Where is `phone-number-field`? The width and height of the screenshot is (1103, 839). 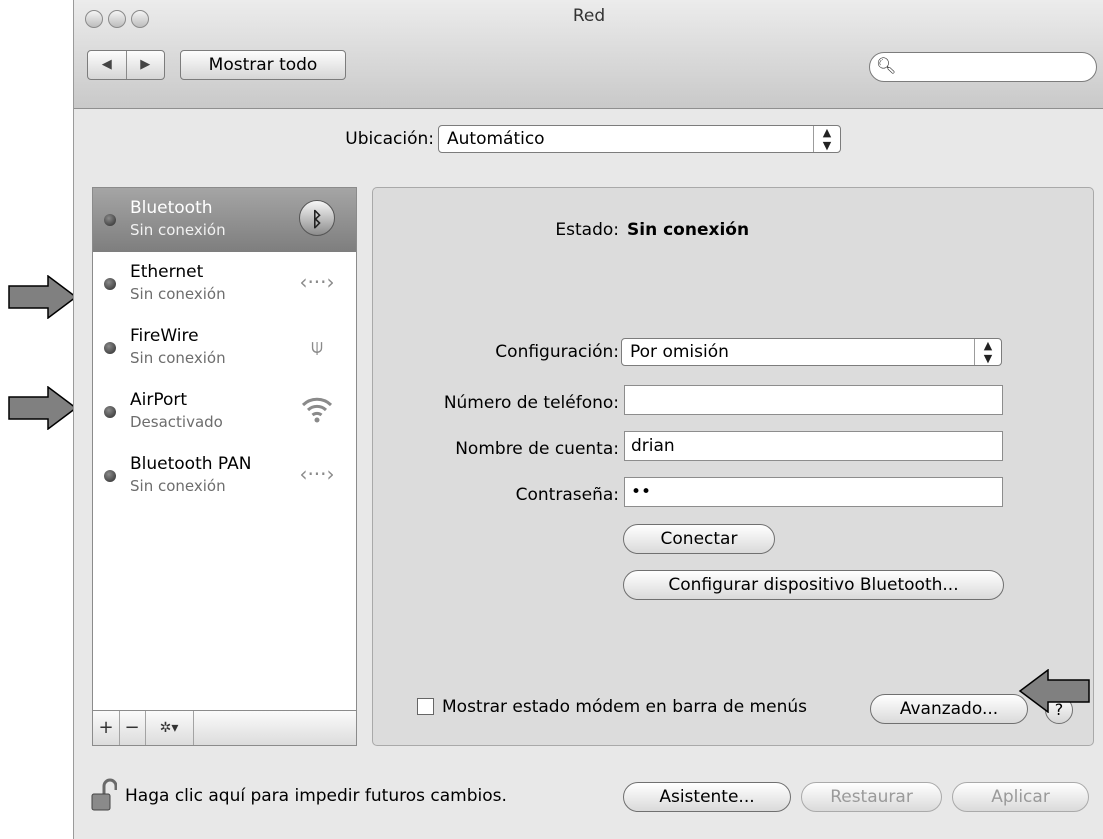 phone-number-field is located at coordinates (813, 400).